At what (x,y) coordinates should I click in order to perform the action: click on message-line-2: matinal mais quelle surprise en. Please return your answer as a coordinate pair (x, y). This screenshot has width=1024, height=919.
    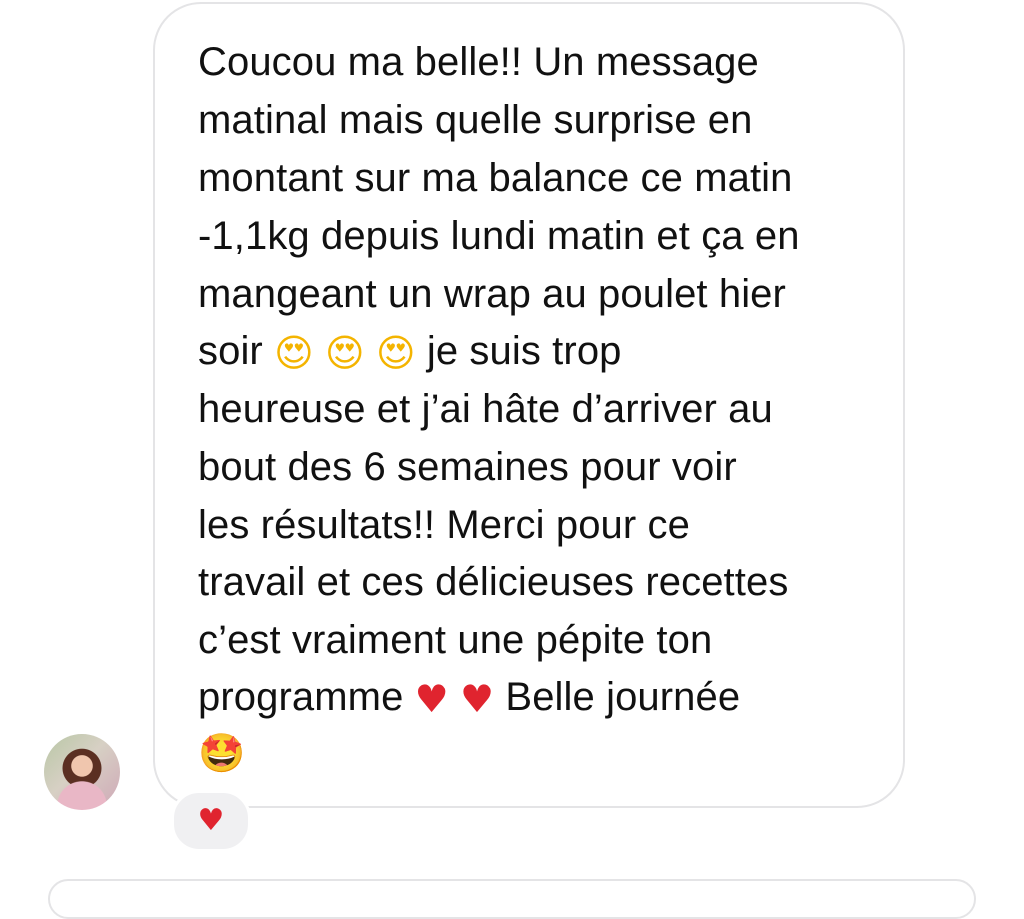
    Looking at the image, I should click on (475, 120).